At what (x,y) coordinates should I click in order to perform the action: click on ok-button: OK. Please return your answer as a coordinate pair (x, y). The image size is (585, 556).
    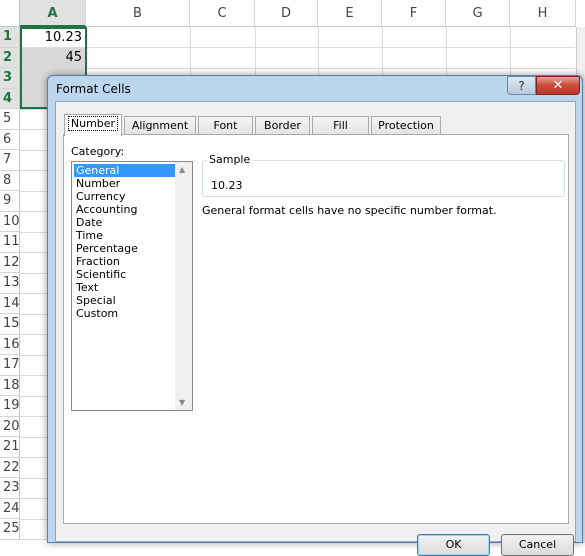
    Looking at the image, I should click on (453, 545).